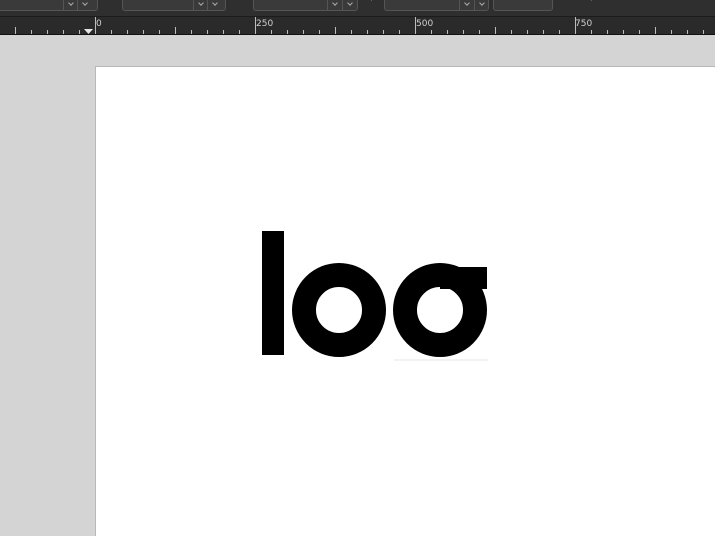 The width and height of the screenshot is (715, 536). Describe the element at coordinates (305, 5) in the screenshot. I see `x-position-field` at that location.